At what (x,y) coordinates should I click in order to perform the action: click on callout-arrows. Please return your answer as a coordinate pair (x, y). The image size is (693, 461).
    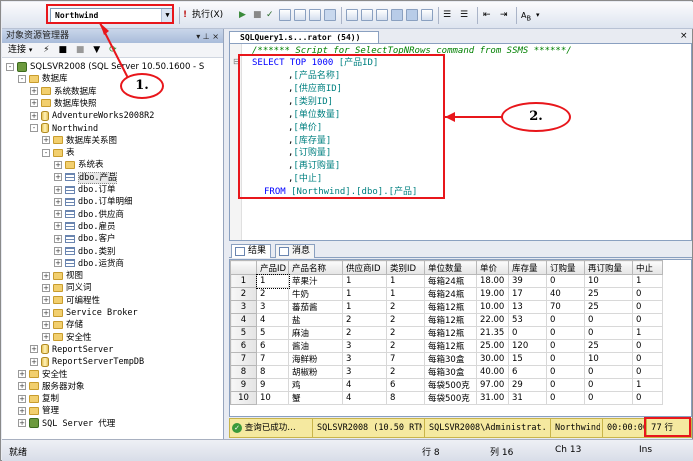
    Looking at the image, I should click on (301, 72).